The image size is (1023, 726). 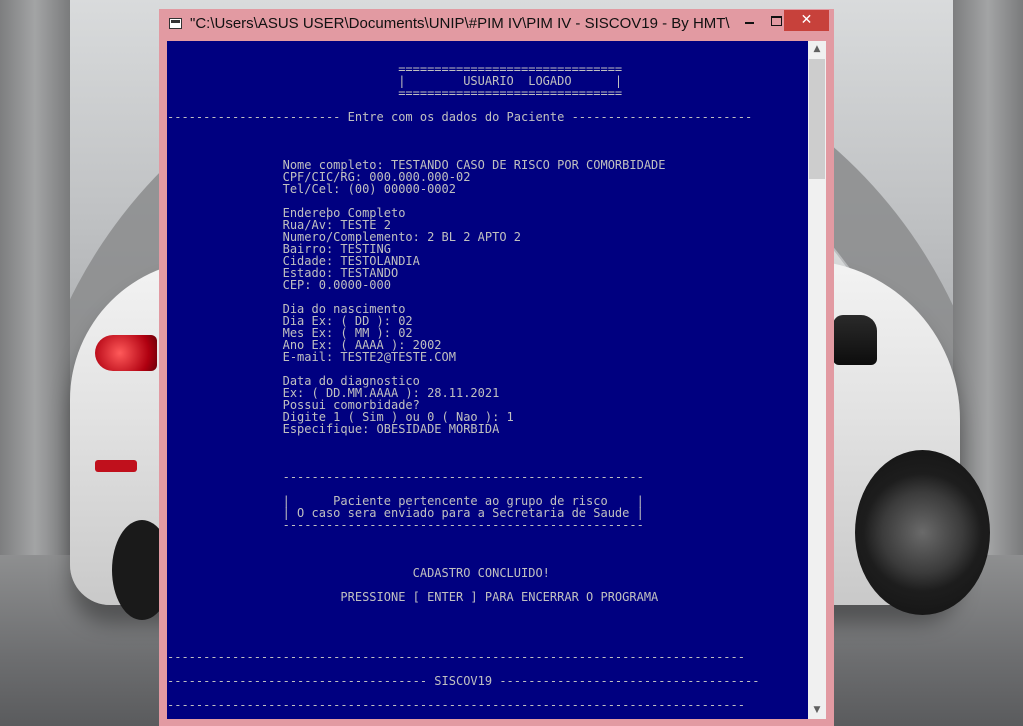 What do you see at coordinates (817, 119) in the screenshot?
I see `scroll-thumb` at bounding box center [817, 119].